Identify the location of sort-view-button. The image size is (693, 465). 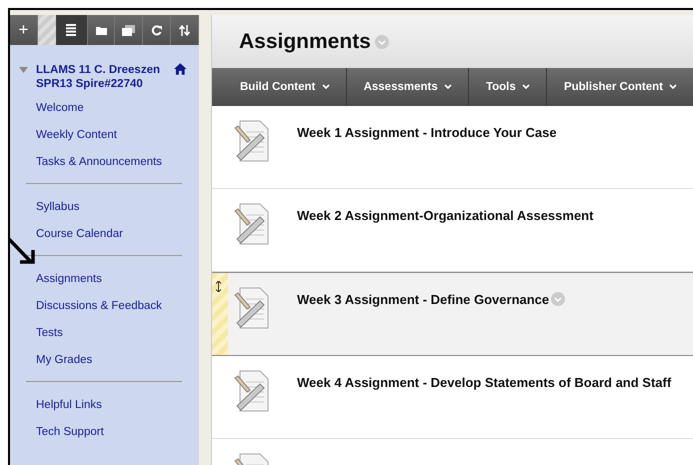
(185, 30).